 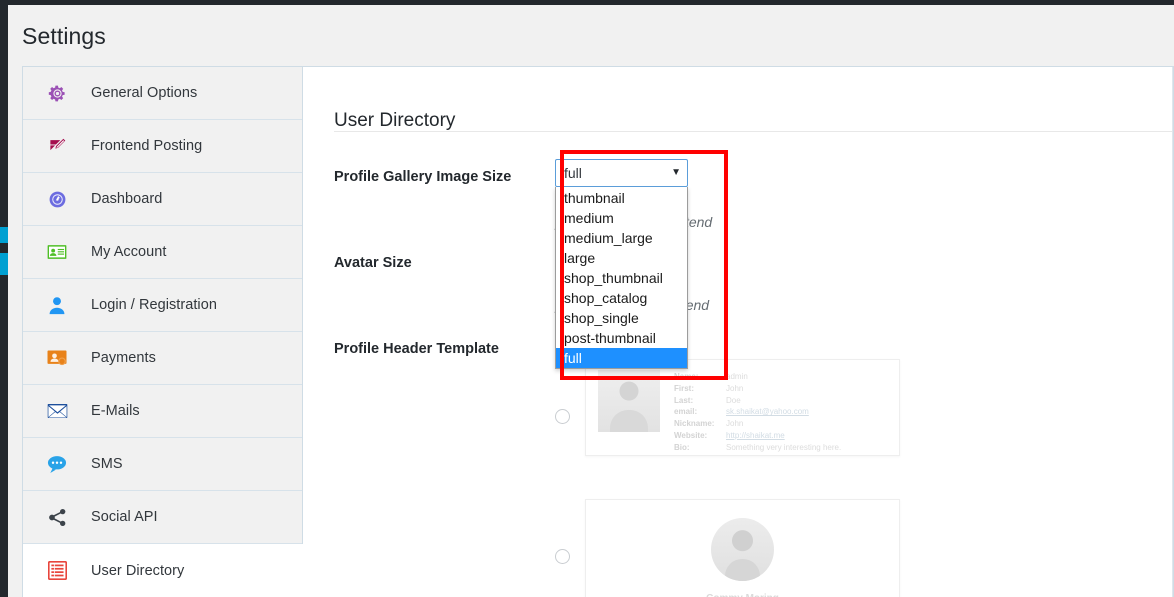 I want to click on field-label: Profile Gallery Image Size, so click(x=423, y=177).